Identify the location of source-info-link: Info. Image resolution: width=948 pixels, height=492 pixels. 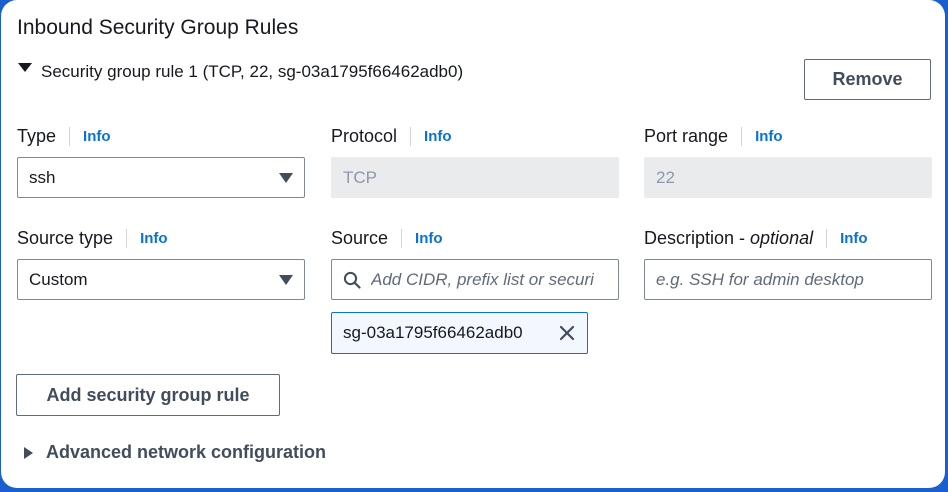
(429, 238).